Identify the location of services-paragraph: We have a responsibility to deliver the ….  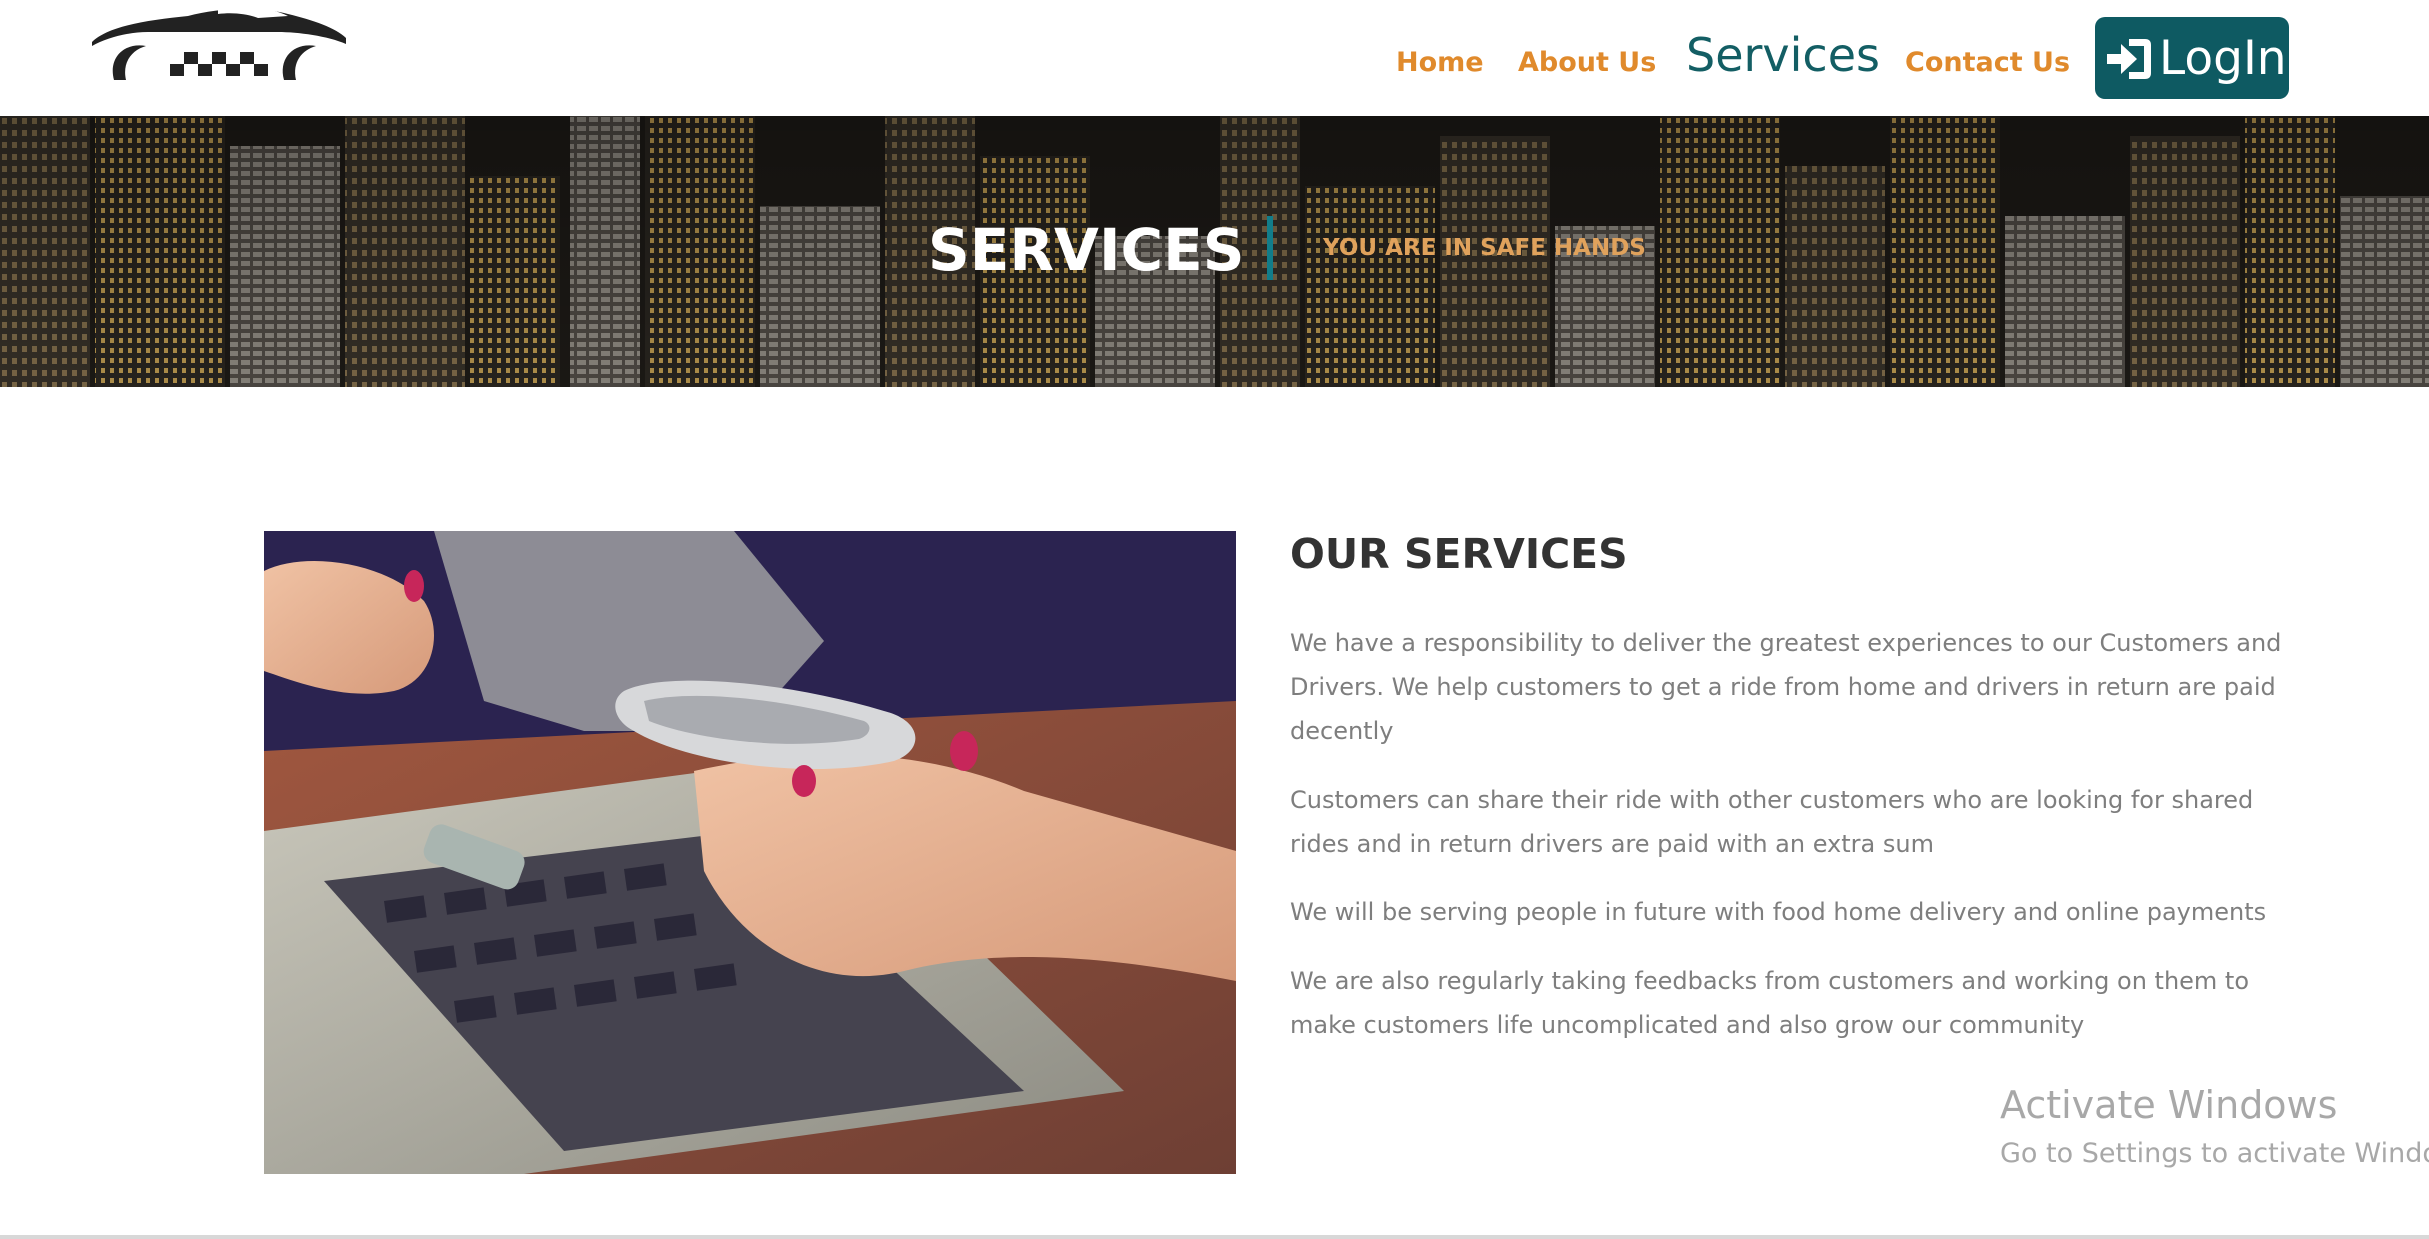
(1786, 687).